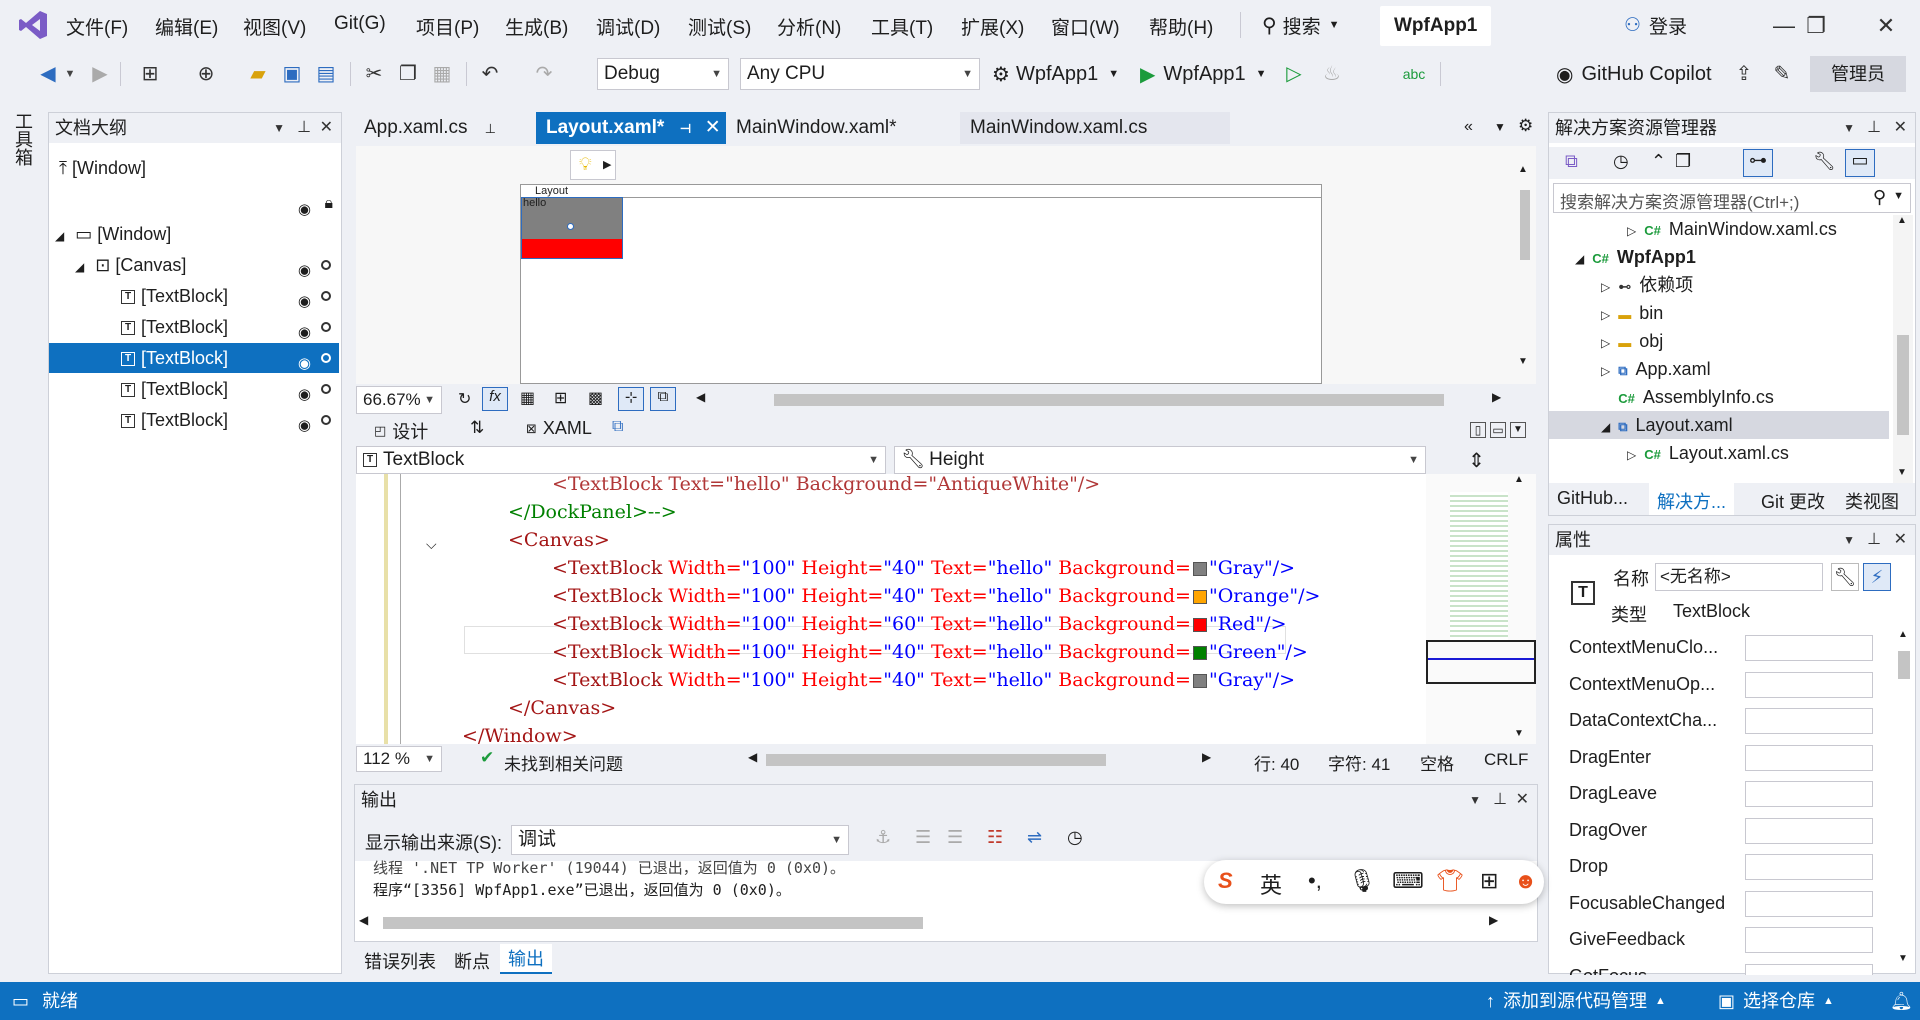 The image size is (1920, 1020). Describe the element at coordinates (570, 226) in the screenshot. I see `rotation-handle` at that location.